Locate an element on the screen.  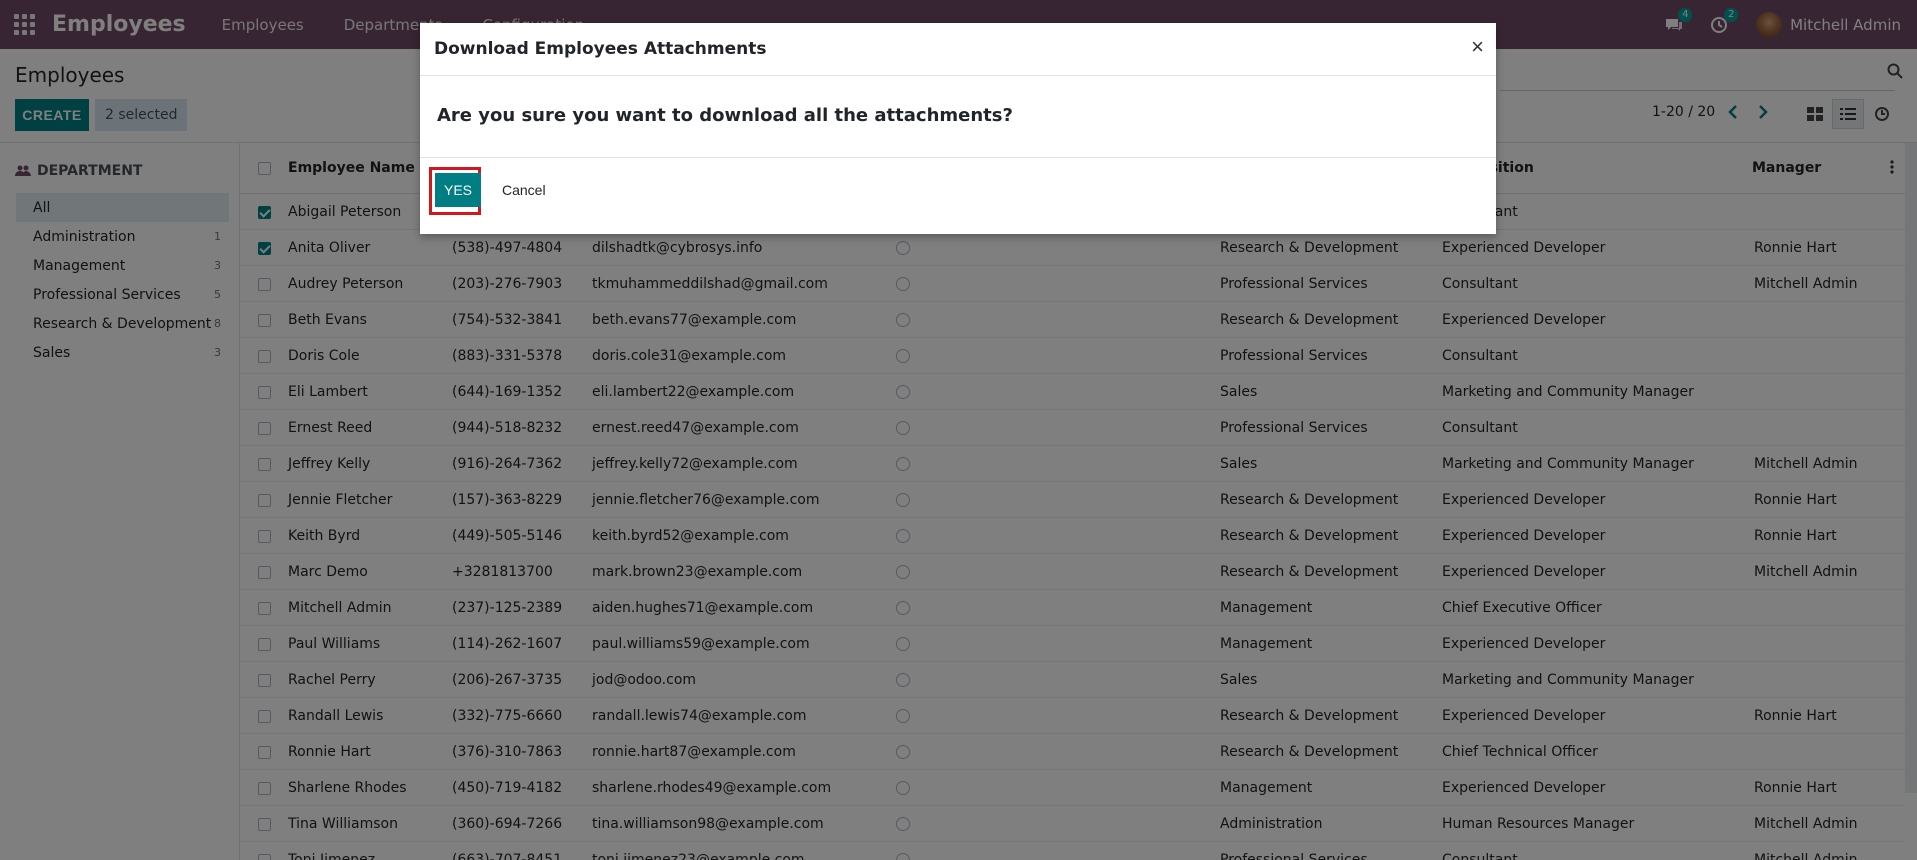
cancel-button: Cancel is located at coordinates (524, 190).